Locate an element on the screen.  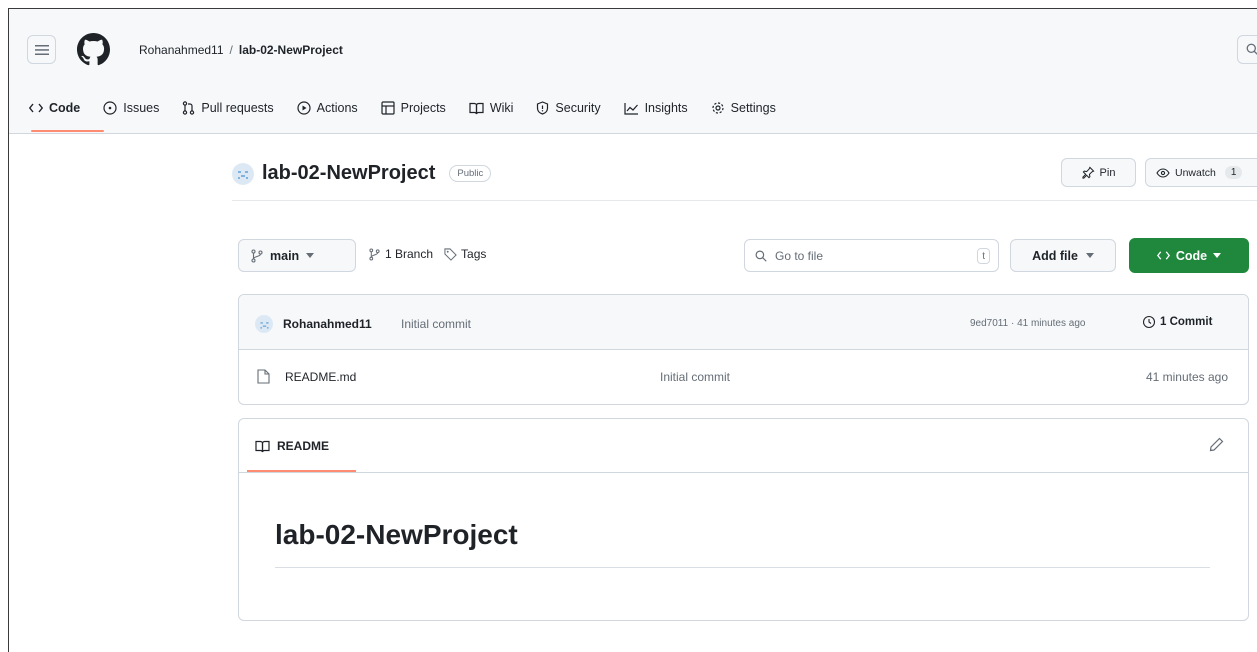
tab-actions: Actions is located at coordinates (334, 108).